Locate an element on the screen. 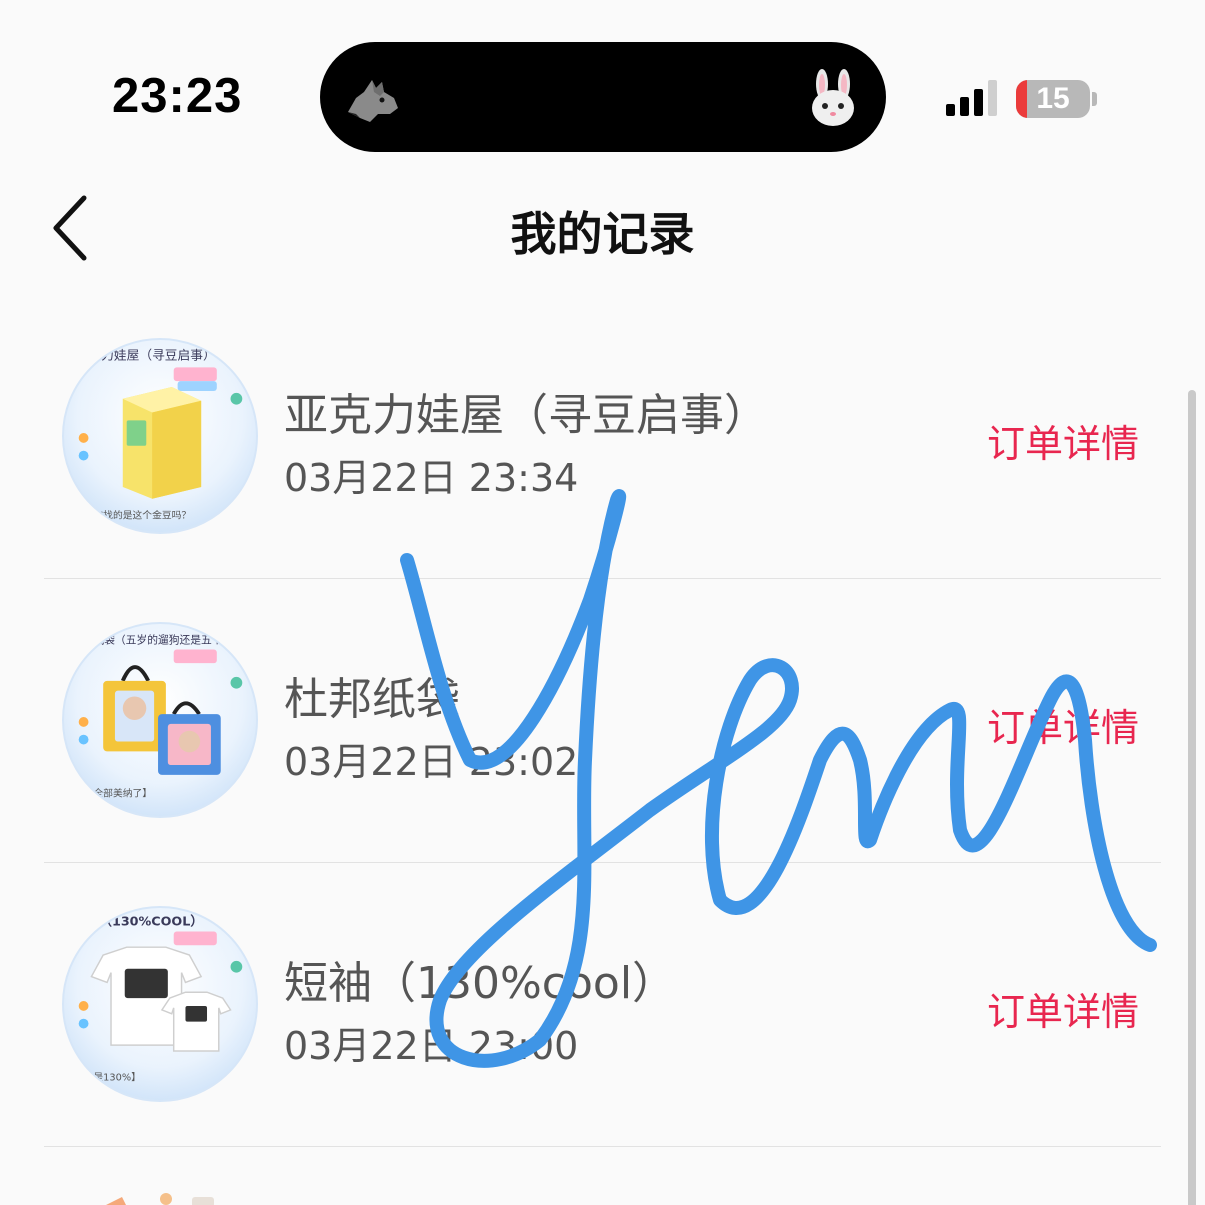 The image size is (1205, 1205). product-thumbnail: 纸袋（五岁的遛狗还是五个遛狗 全部美纳了】 is located at coordinates (160, 720).